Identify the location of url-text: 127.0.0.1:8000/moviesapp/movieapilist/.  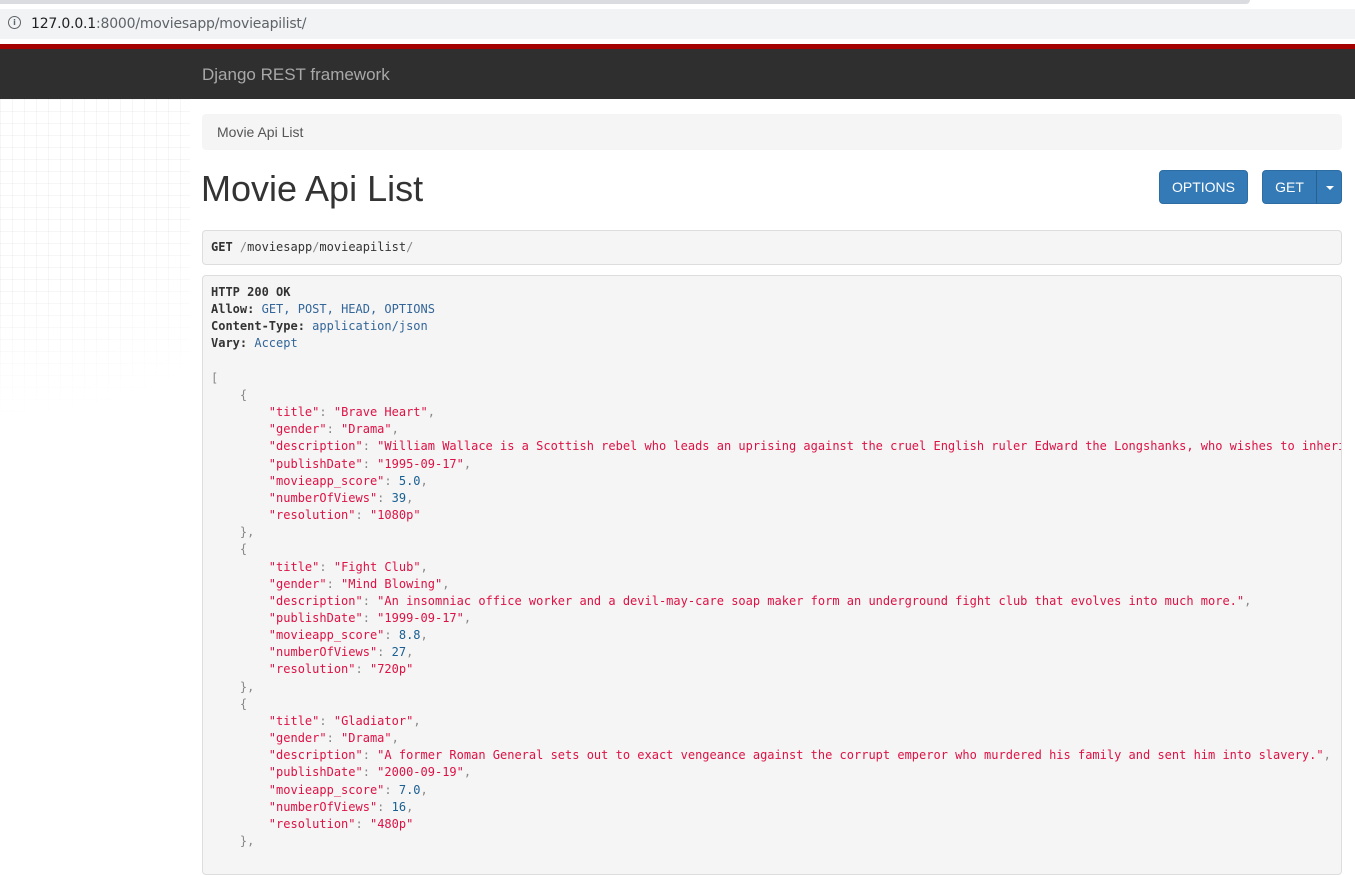
(168, 24).